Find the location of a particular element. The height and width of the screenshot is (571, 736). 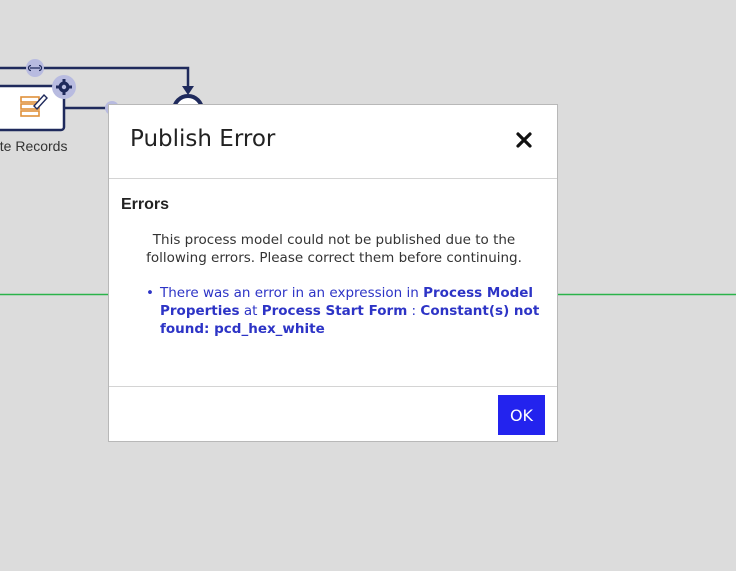

flow-arrowhead is located at coordinates (188, 90).